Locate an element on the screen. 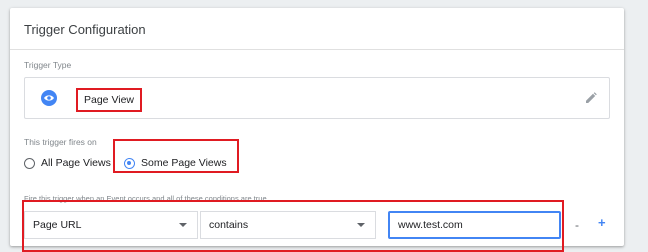  trigger-type-name: Page View is located at coordinates (109, 100).